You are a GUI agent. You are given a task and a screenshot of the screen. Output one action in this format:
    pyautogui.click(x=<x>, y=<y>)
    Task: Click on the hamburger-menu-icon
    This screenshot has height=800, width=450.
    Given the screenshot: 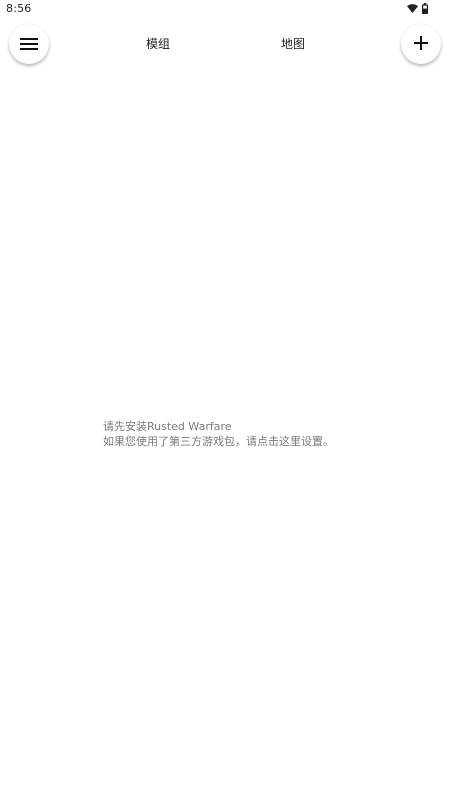 What is the action you would take?
    pyautogui.click(x=29, y=44)
    